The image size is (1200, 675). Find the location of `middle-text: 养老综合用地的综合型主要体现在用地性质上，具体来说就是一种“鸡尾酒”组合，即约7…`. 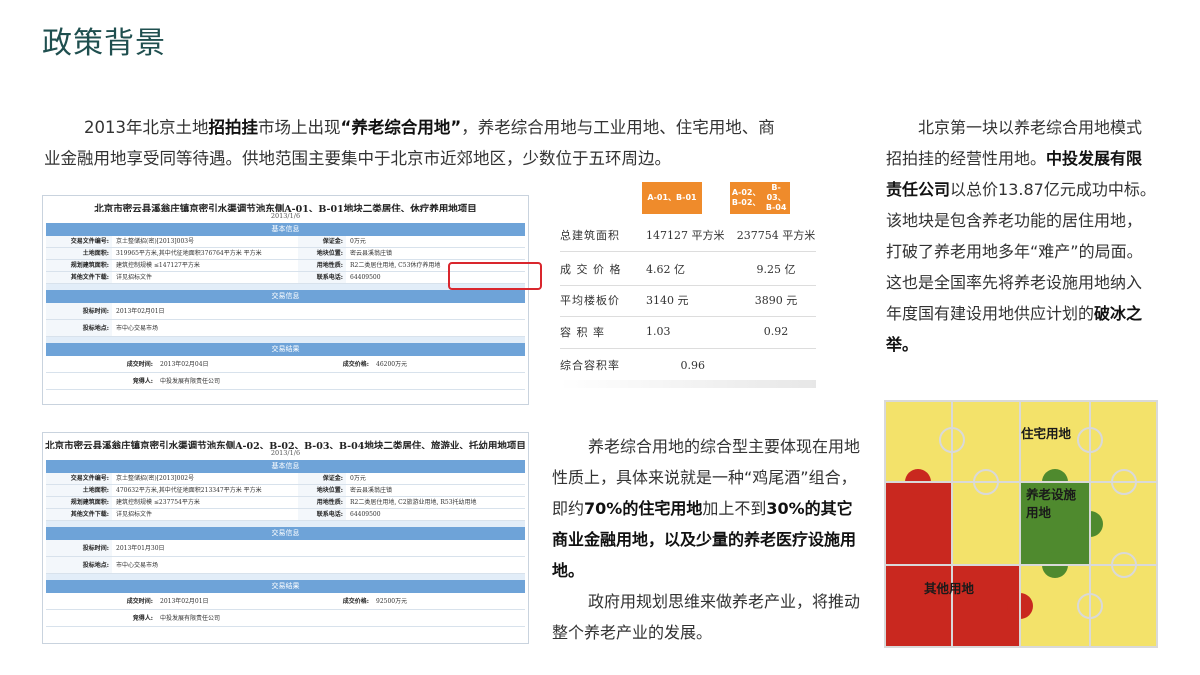

middle-text: 养老综合用地的综合型主要体现在用地性质上，具体来说就是一种“鸡尾酒”组合，即约7… is located at coordinates (708, 539).